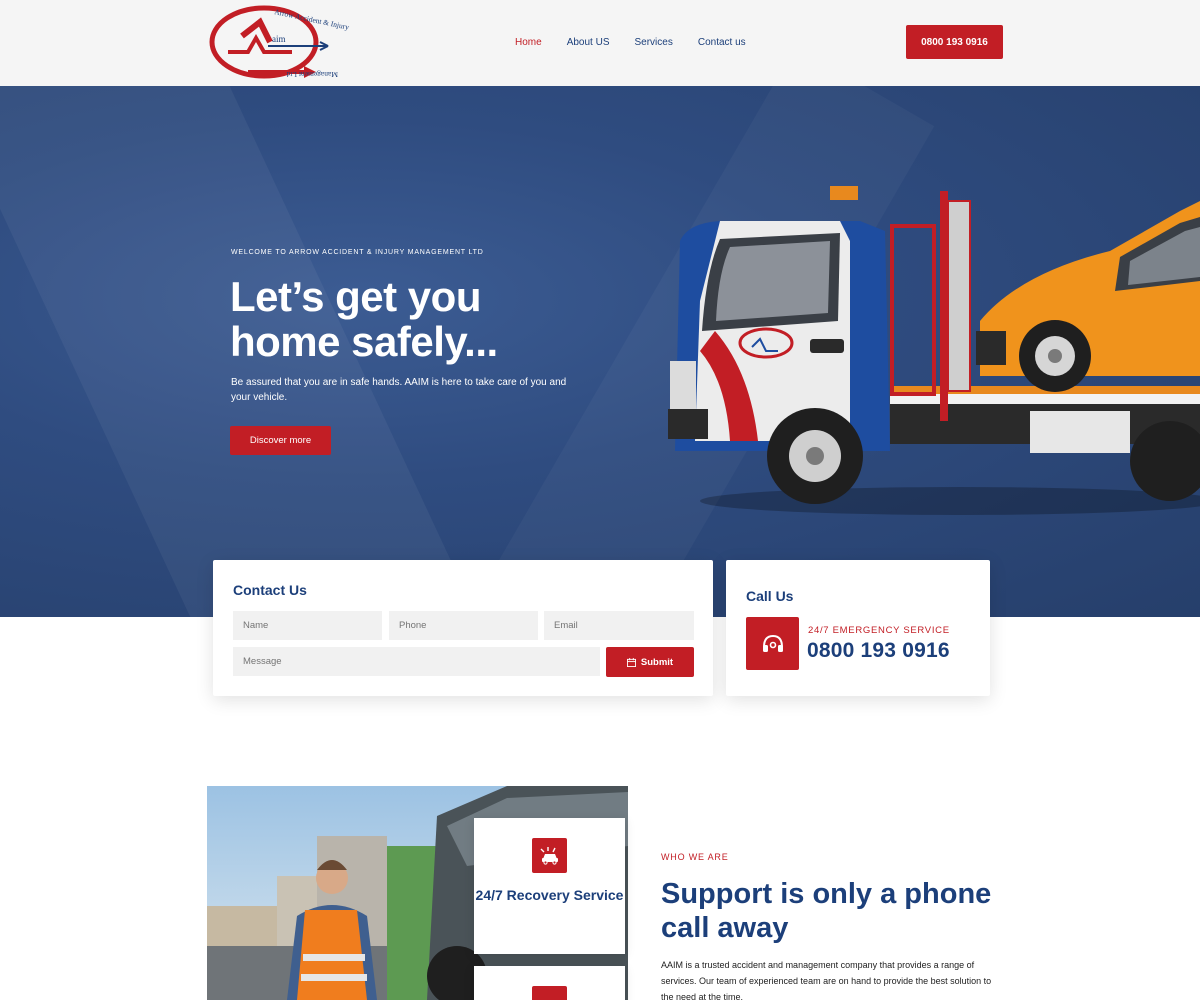  Describe the element at coordinates (312, 74) in the screenshot. I see `logo-text-bottom: Management Ltd` at that location.